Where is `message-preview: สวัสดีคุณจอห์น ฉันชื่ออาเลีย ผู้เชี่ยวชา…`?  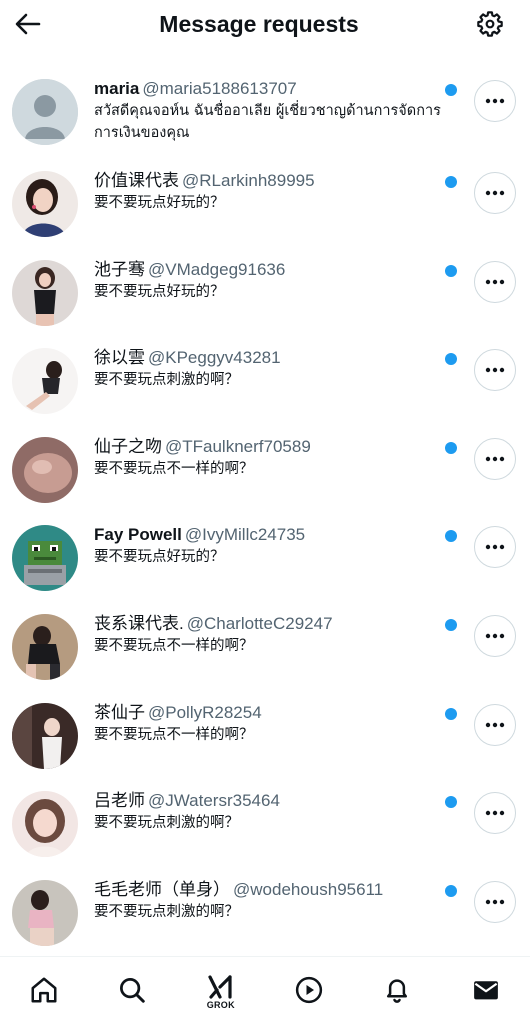
message-preview: สวัสดีคุณจอห์น ฉันชื่ออาเลีย ผู้เชี่ยวชา… is located at coordinates (267, 122).